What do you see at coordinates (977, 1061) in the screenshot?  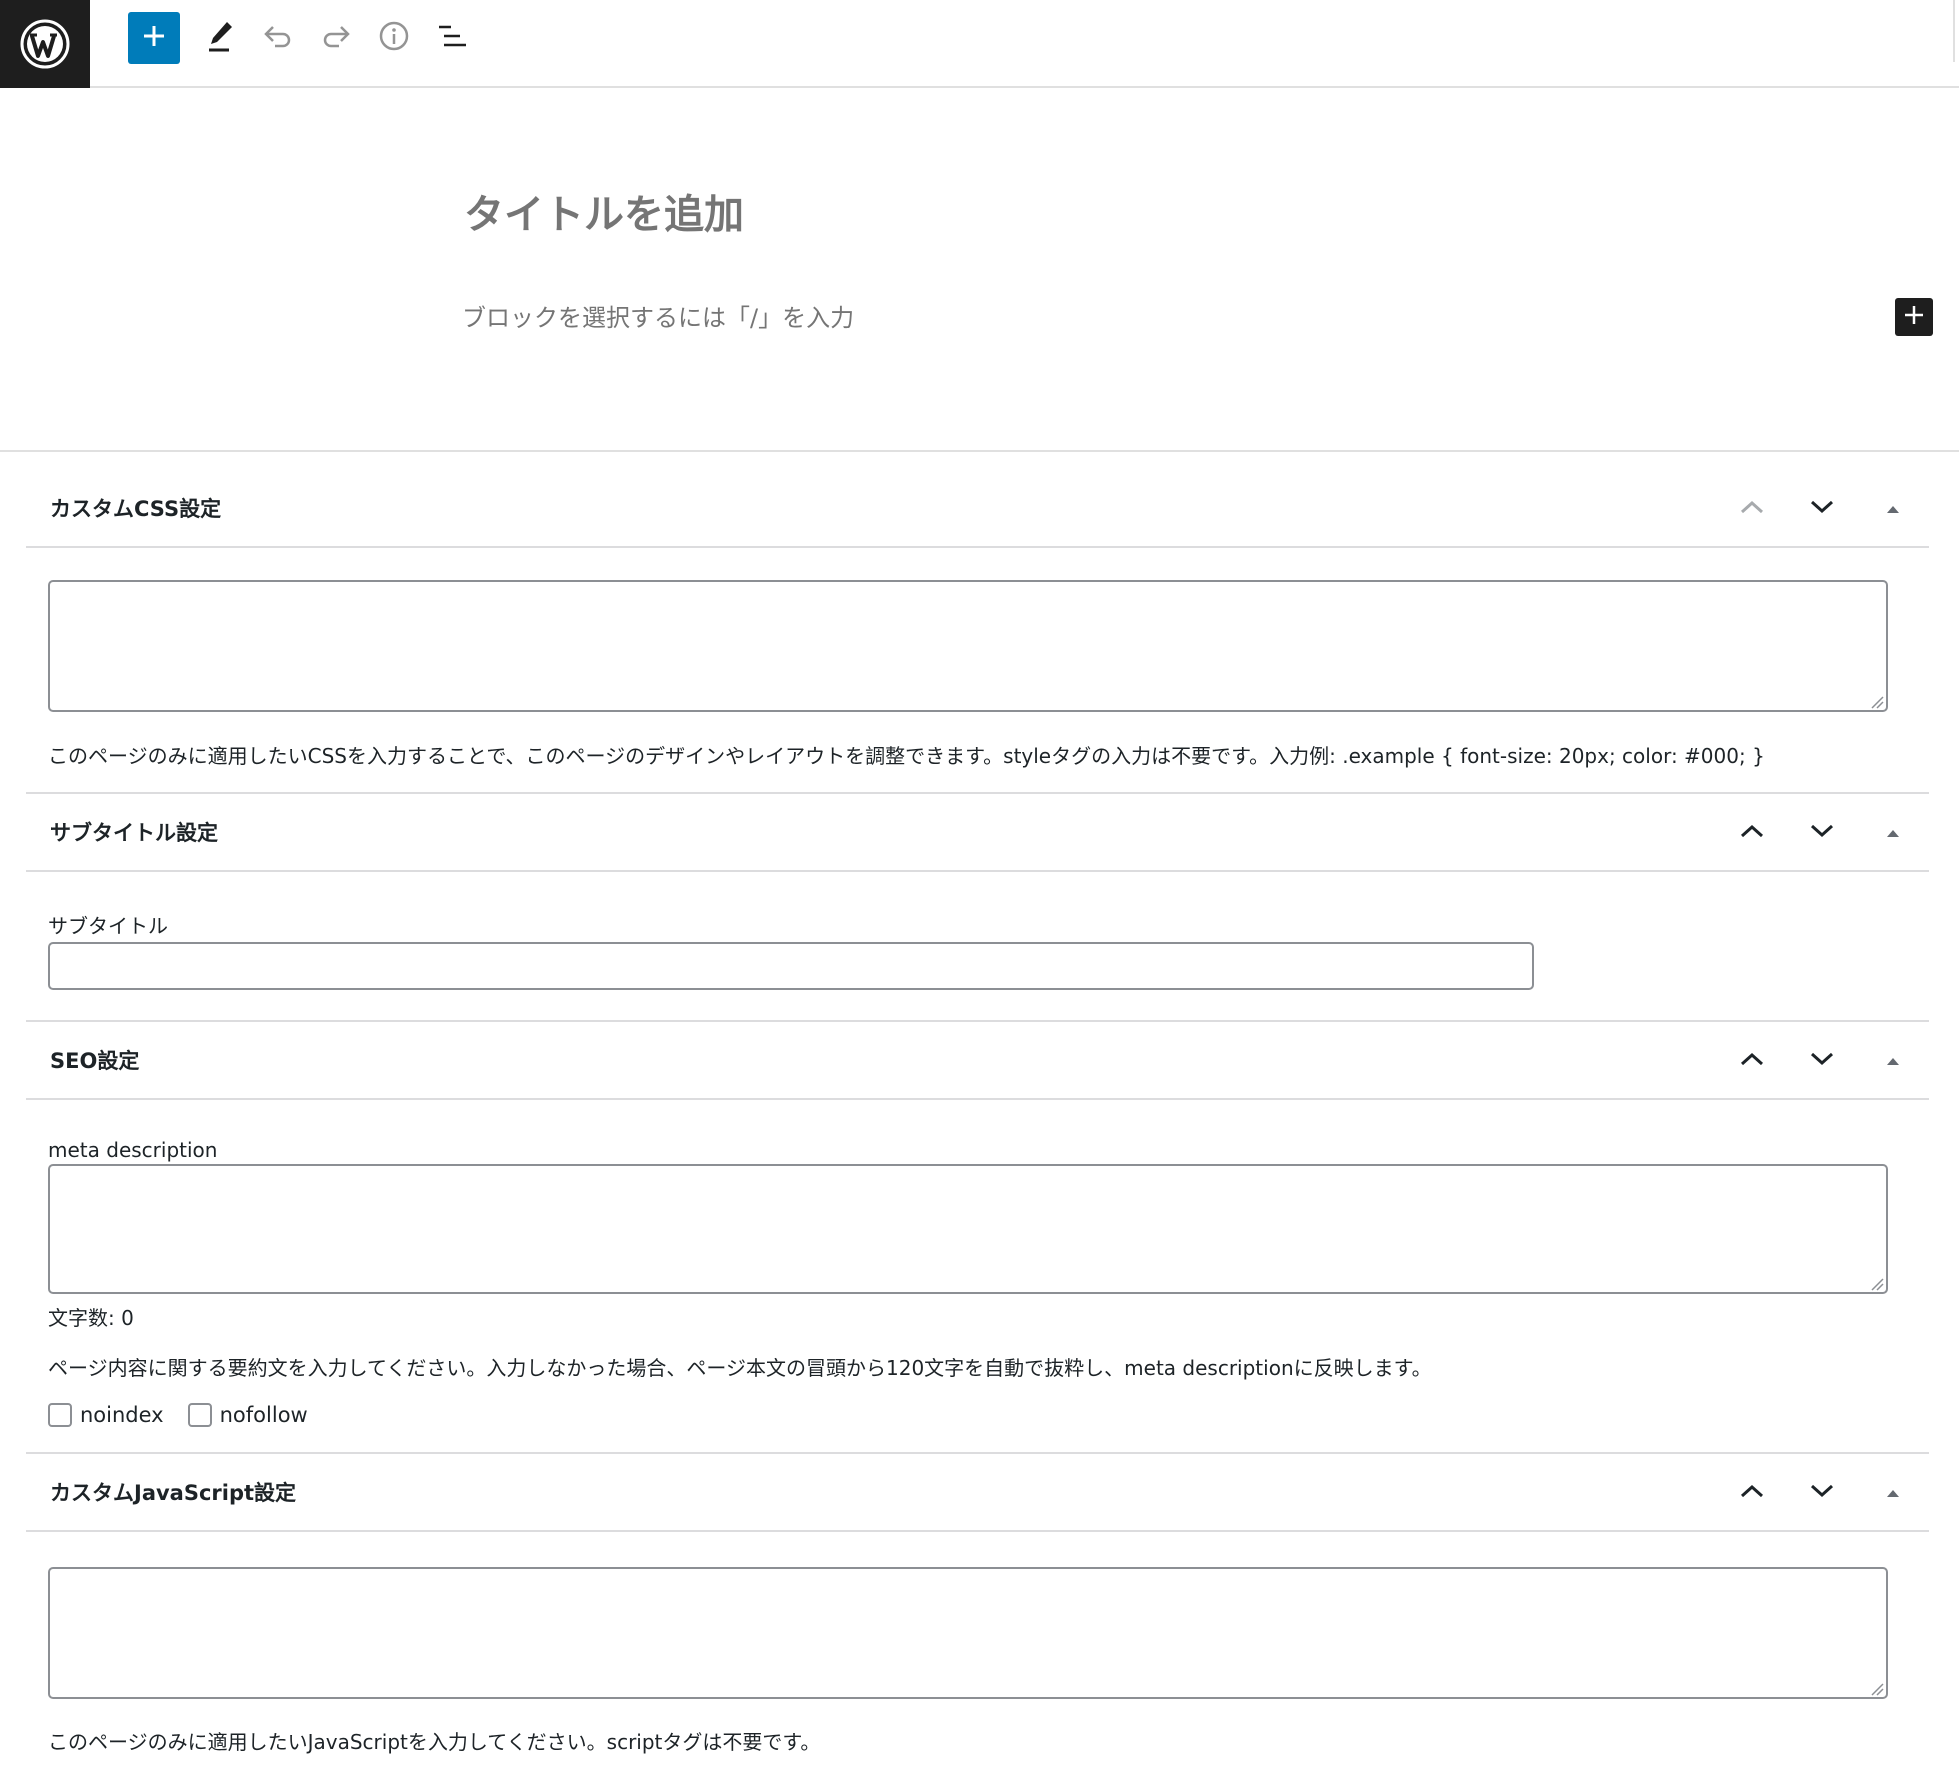 I see `metabox-header-seo: SEO設定` at bounding box center [977, 1061].